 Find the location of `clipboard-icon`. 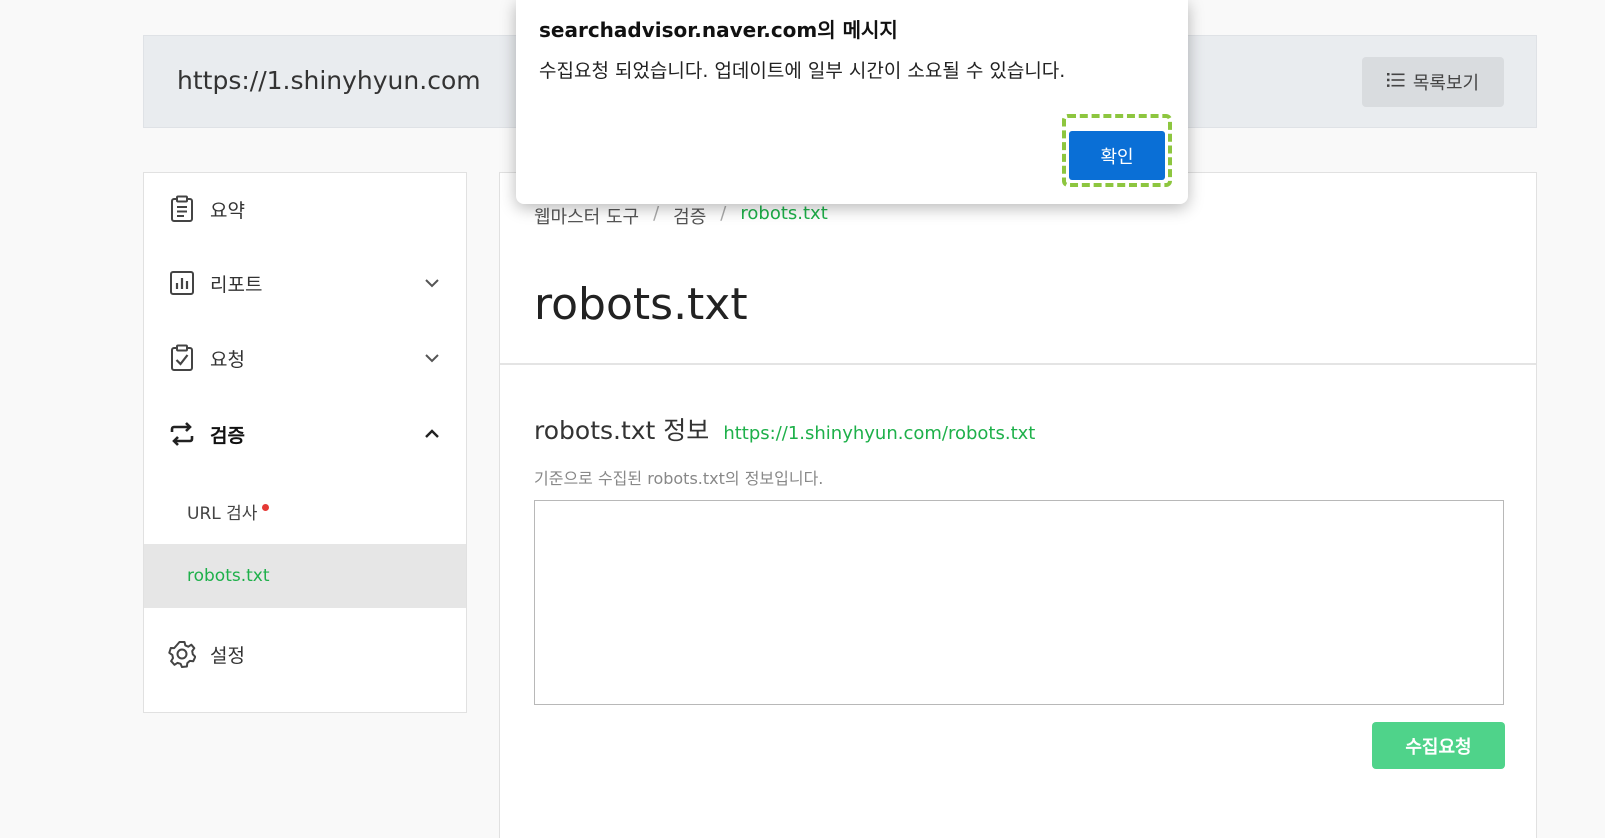

clipboard-icon is located at coordinates (182, 209).